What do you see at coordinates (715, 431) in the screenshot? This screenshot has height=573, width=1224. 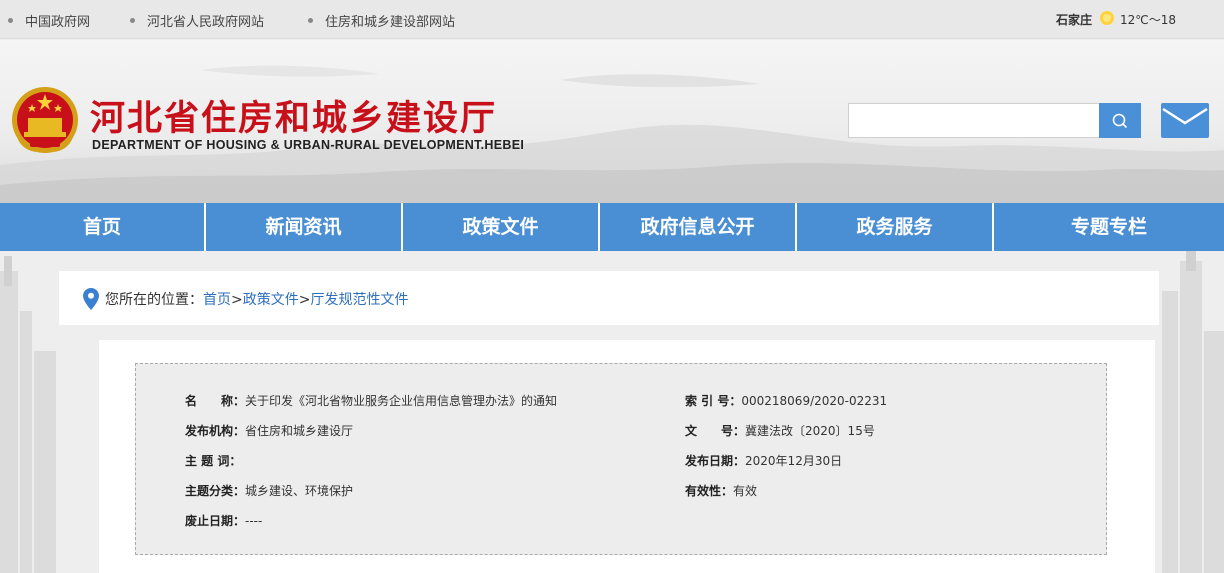 I see `meta-label: 文 号：` at bounding box center [715, 431].